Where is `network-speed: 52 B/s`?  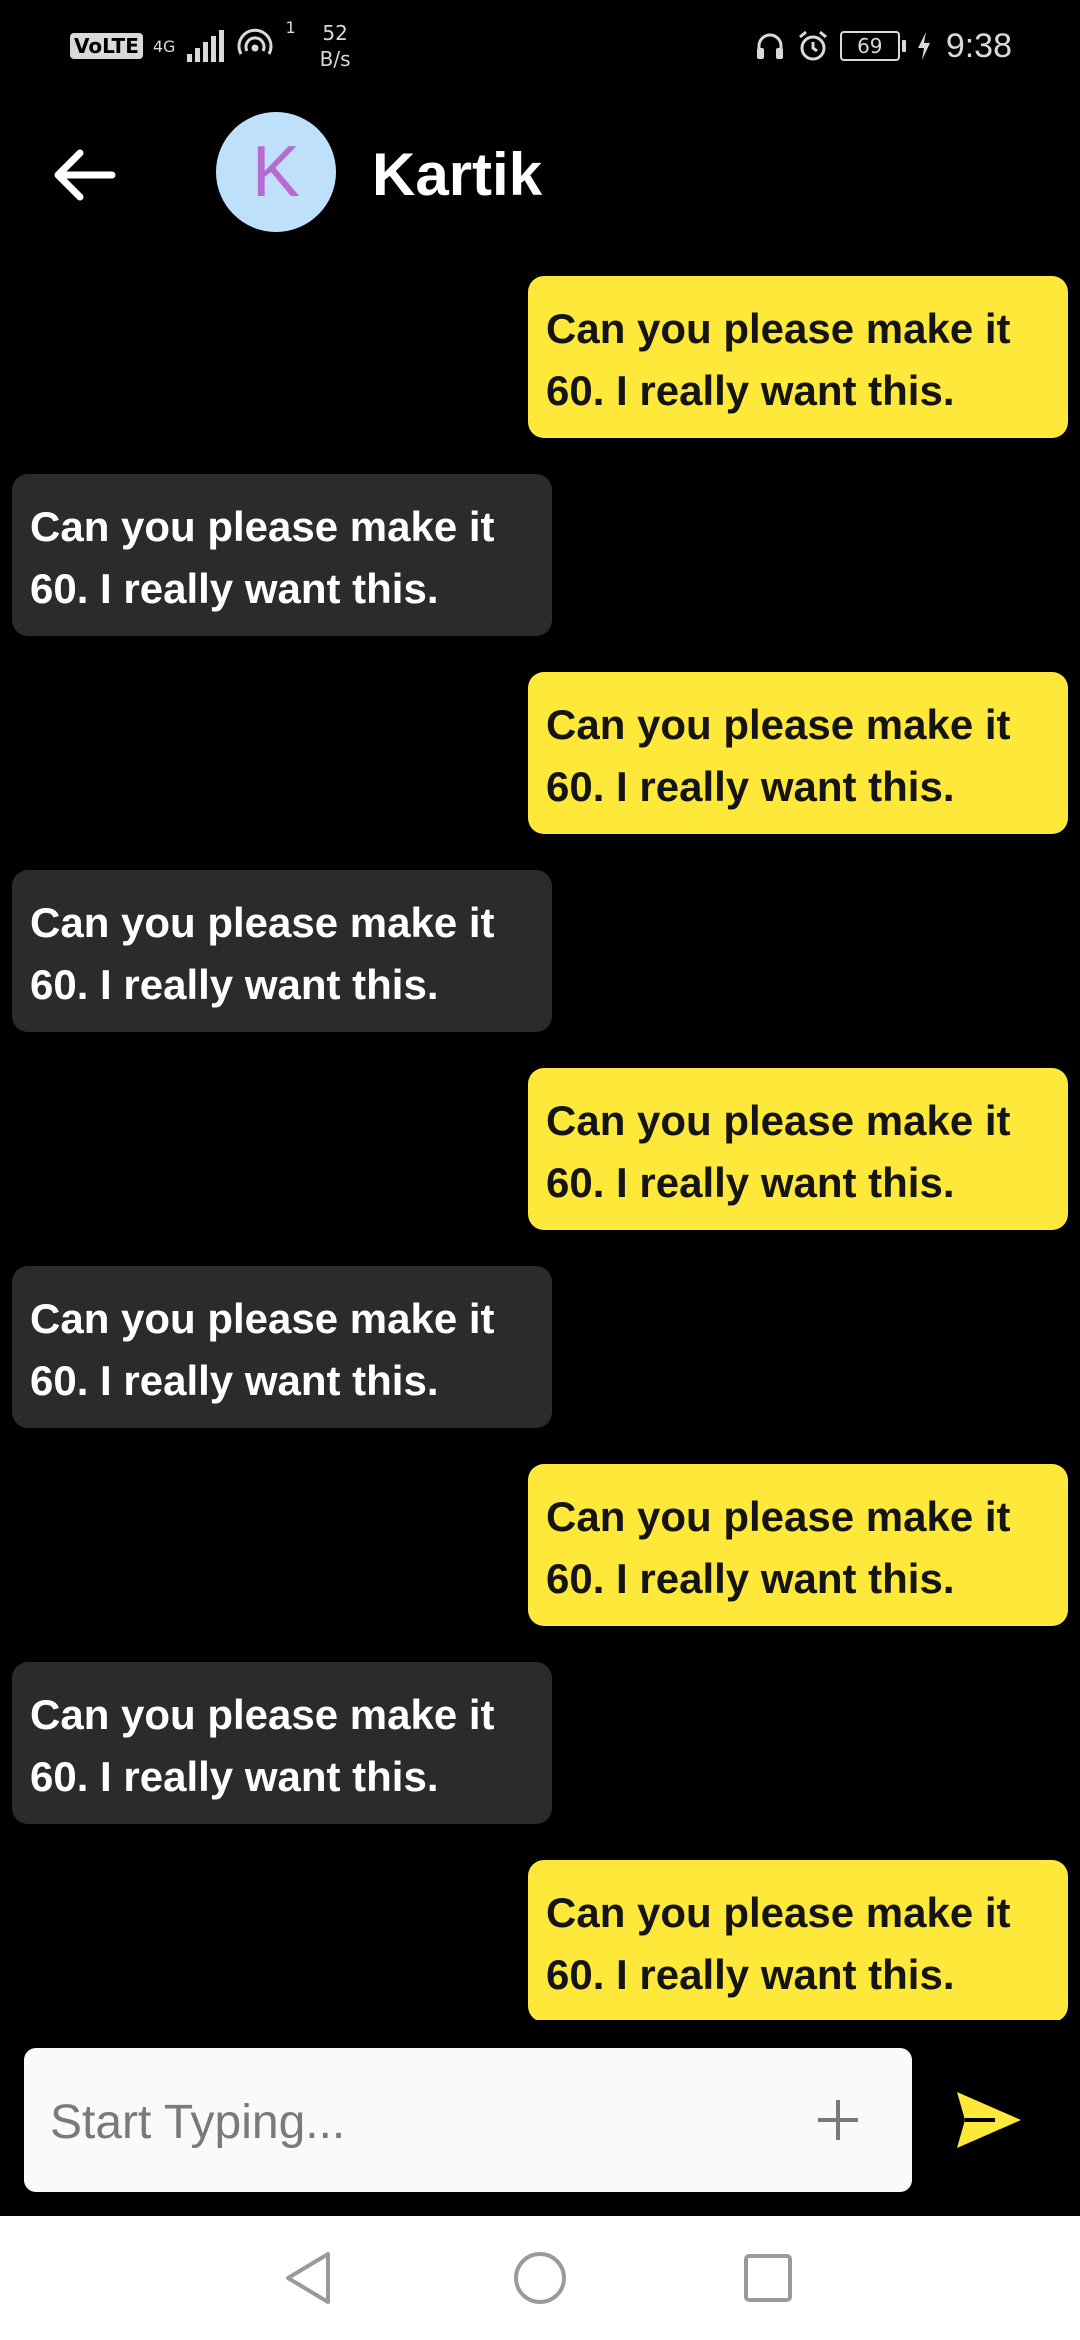 network-speed: 52 B/s is located at coordinates (335, 46).